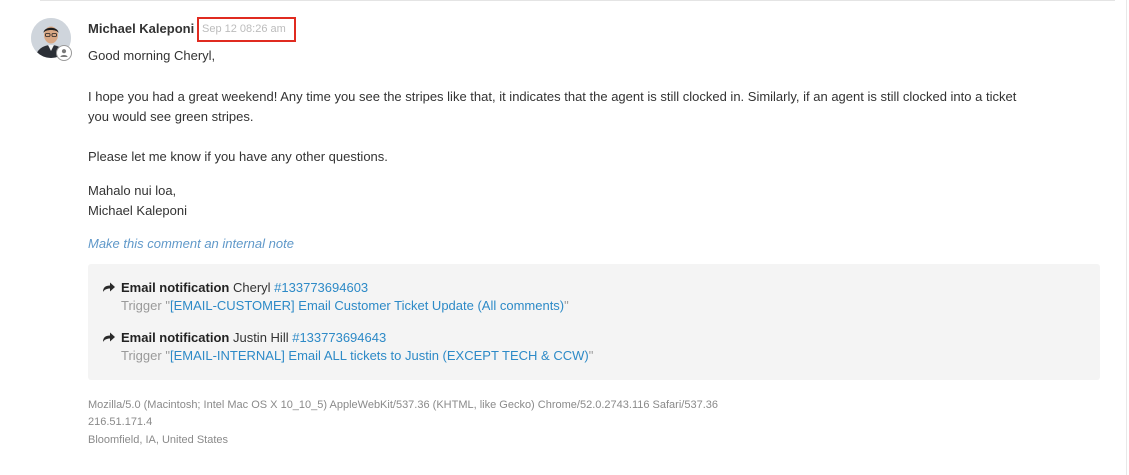 Image resolution: width=1129 pixels, height=475 pixels. I want to click on ticket-link: #133773694603, so click(321, 287).